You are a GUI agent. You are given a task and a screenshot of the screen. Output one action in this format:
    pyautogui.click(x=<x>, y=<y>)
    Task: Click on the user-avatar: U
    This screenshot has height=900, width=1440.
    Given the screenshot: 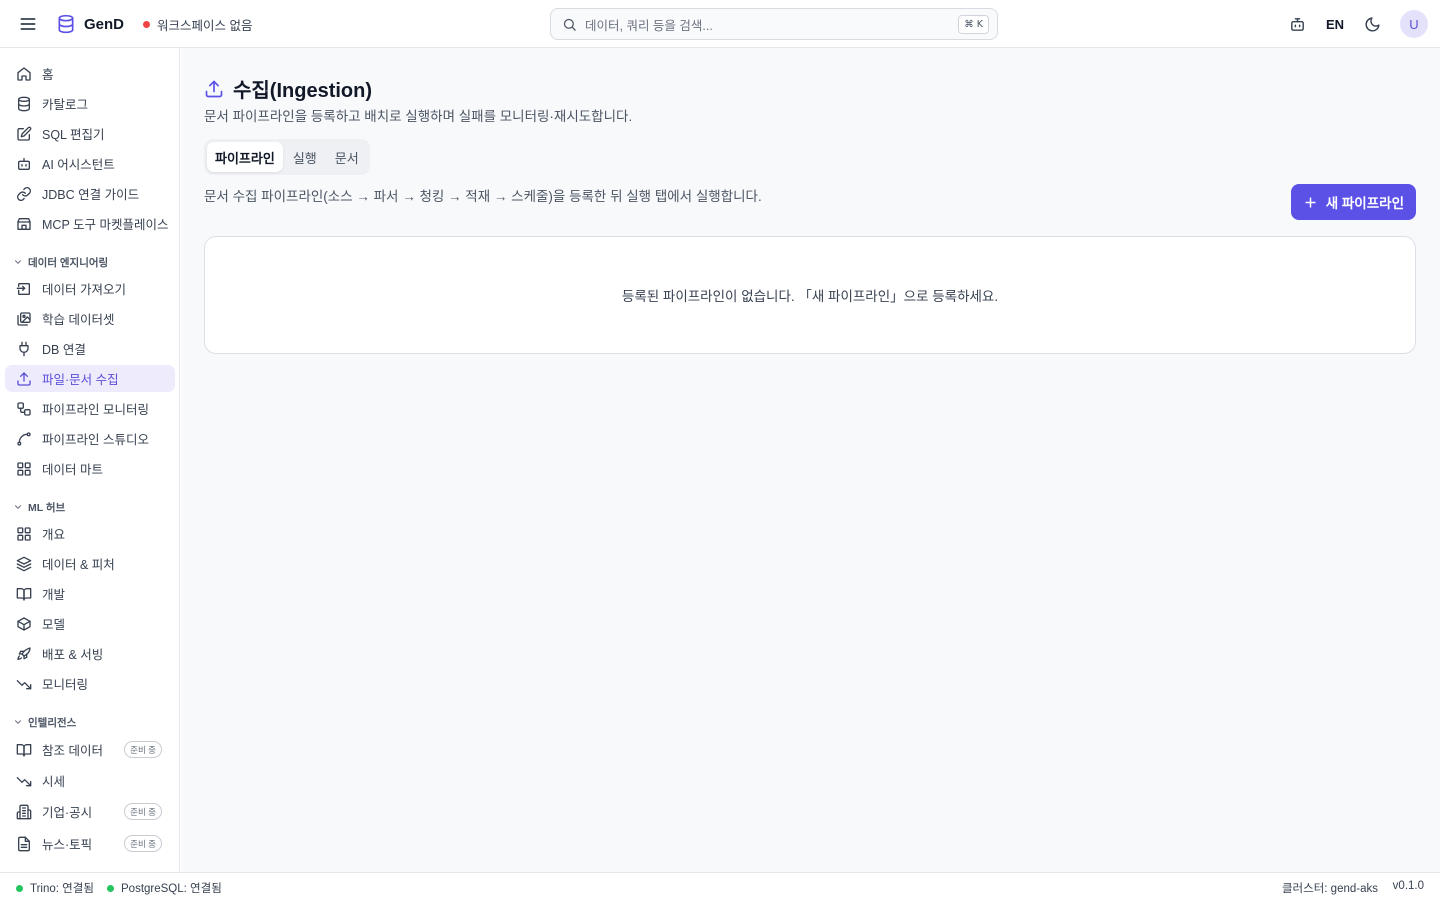 What is the action you would take?
    pyautogui.click(x=1414, y=24)
    